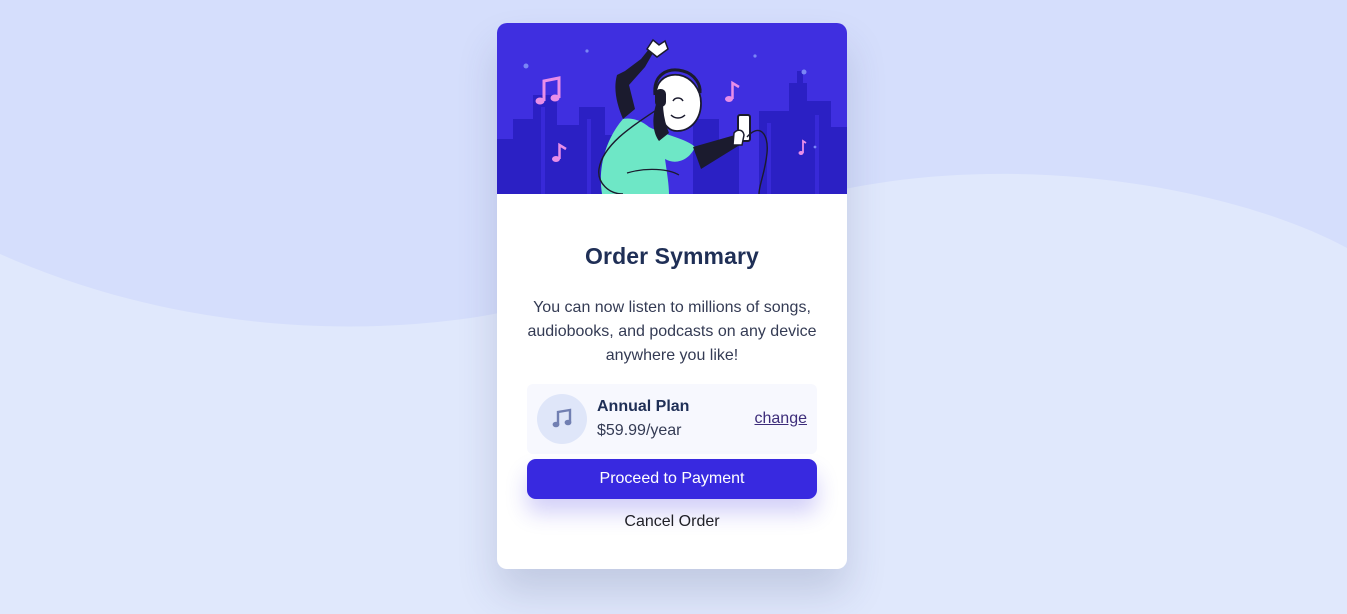 Image resolution: width=1347 pixels, height=614 pixels. I want to click on proceed-to-payment-button: Proceed to Payment, so click(672, 479).